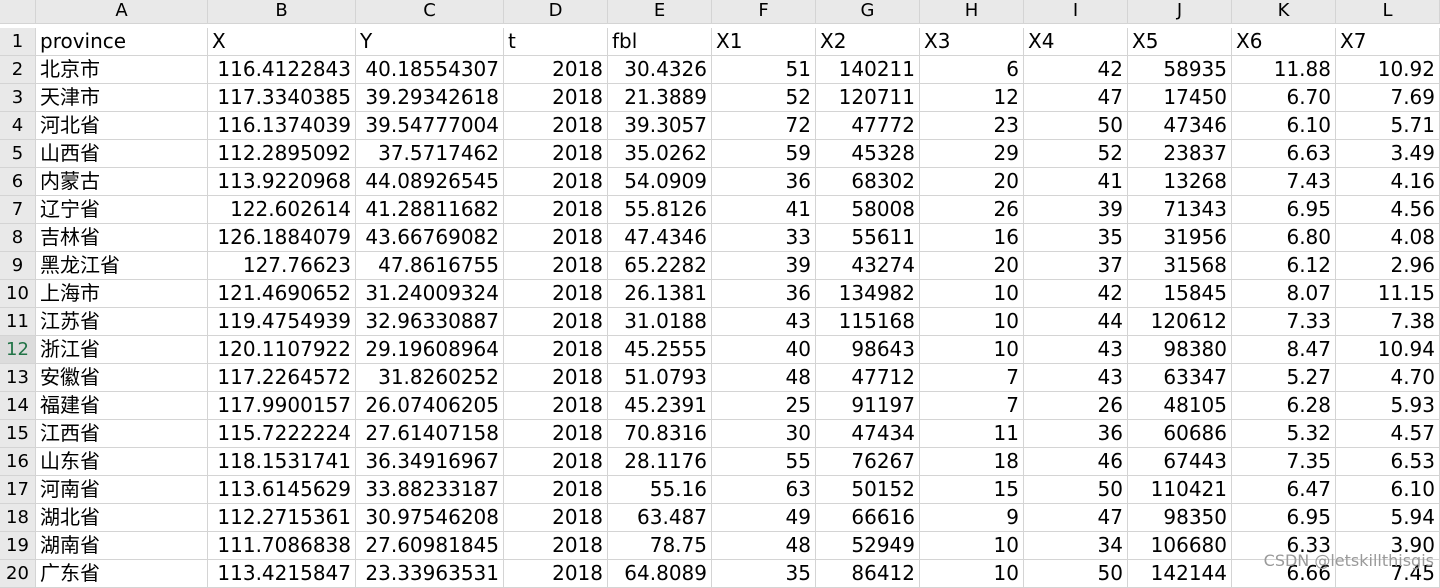  What do you see at coordinates (556, 70) in the screenshot?
I see `cell-d2: 2018` at bounding box center [556, 70].